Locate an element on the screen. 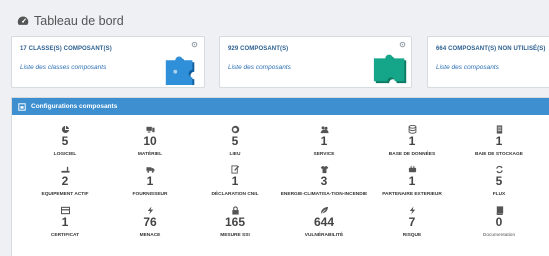 This screenshot has height=256, width=549. config-label: RISQUE is located at coordinates (412, 235).